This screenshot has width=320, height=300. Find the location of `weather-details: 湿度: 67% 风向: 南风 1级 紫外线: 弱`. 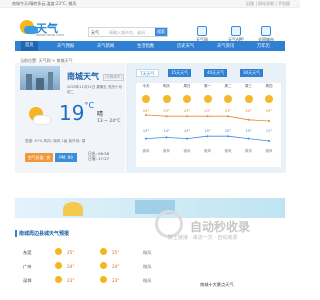

weather-details: 湿度: 67% 风向: 南风 1级 紫外线: 弱 is located at coordinates (55, 141).